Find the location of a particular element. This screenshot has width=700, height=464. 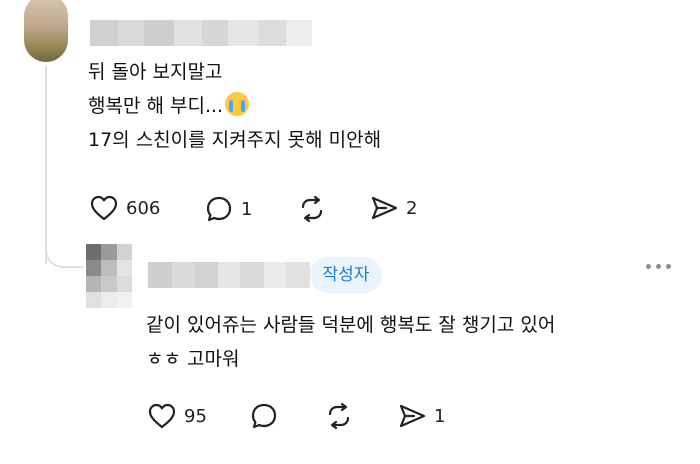

reply-line: 같이 있어쥬는 사람들 덕분에 행복도 잘 챙기고 있어 is located at coordinates (351, 325).